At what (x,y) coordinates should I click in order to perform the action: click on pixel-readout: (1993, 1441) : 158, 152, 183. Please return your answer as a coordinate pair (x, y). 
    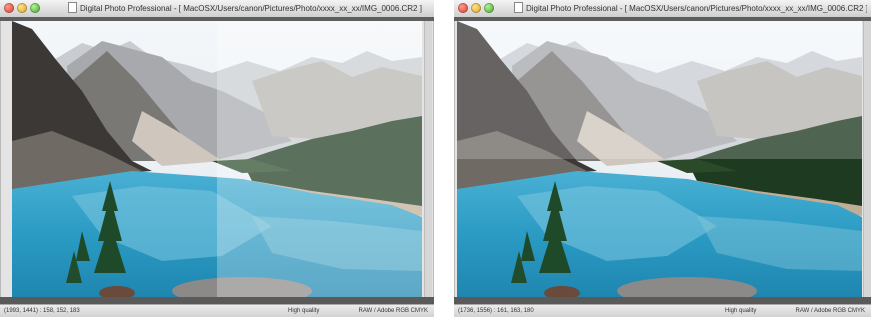
    Looking at the image, I should click on (42, 311).